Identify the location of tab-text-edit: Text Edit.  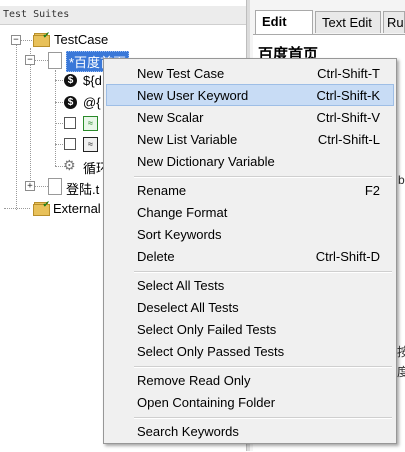
(348, 22).